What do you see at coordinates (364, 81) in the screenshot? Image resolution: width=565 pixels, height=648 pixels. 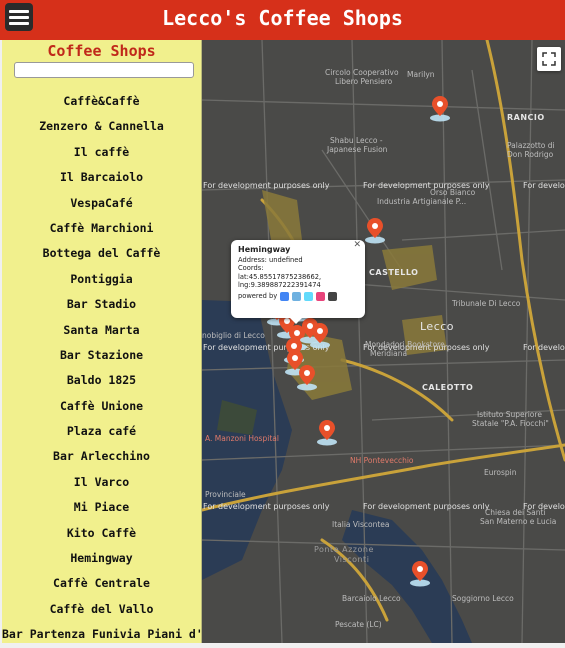 I see `map-label: Libero Pensiero` at bounding box center [364, 81].